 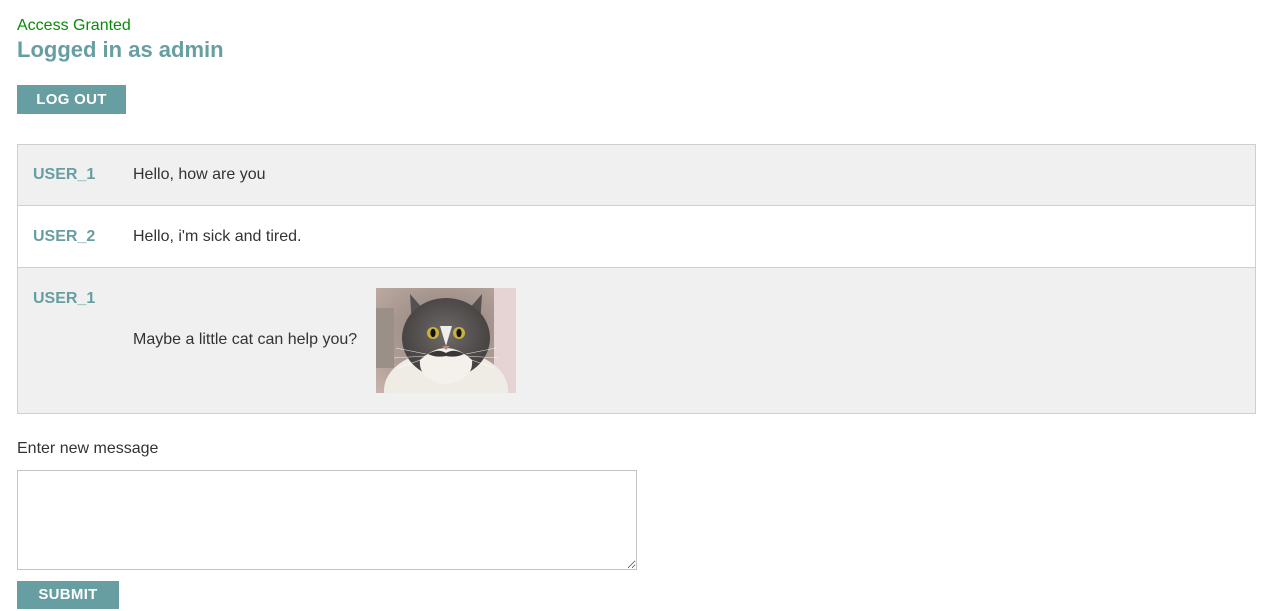 What do you see at coordinates (68, 595) in the screenshot?
I see `submit-button: SUBMIT` at bounding box center [68, 595].